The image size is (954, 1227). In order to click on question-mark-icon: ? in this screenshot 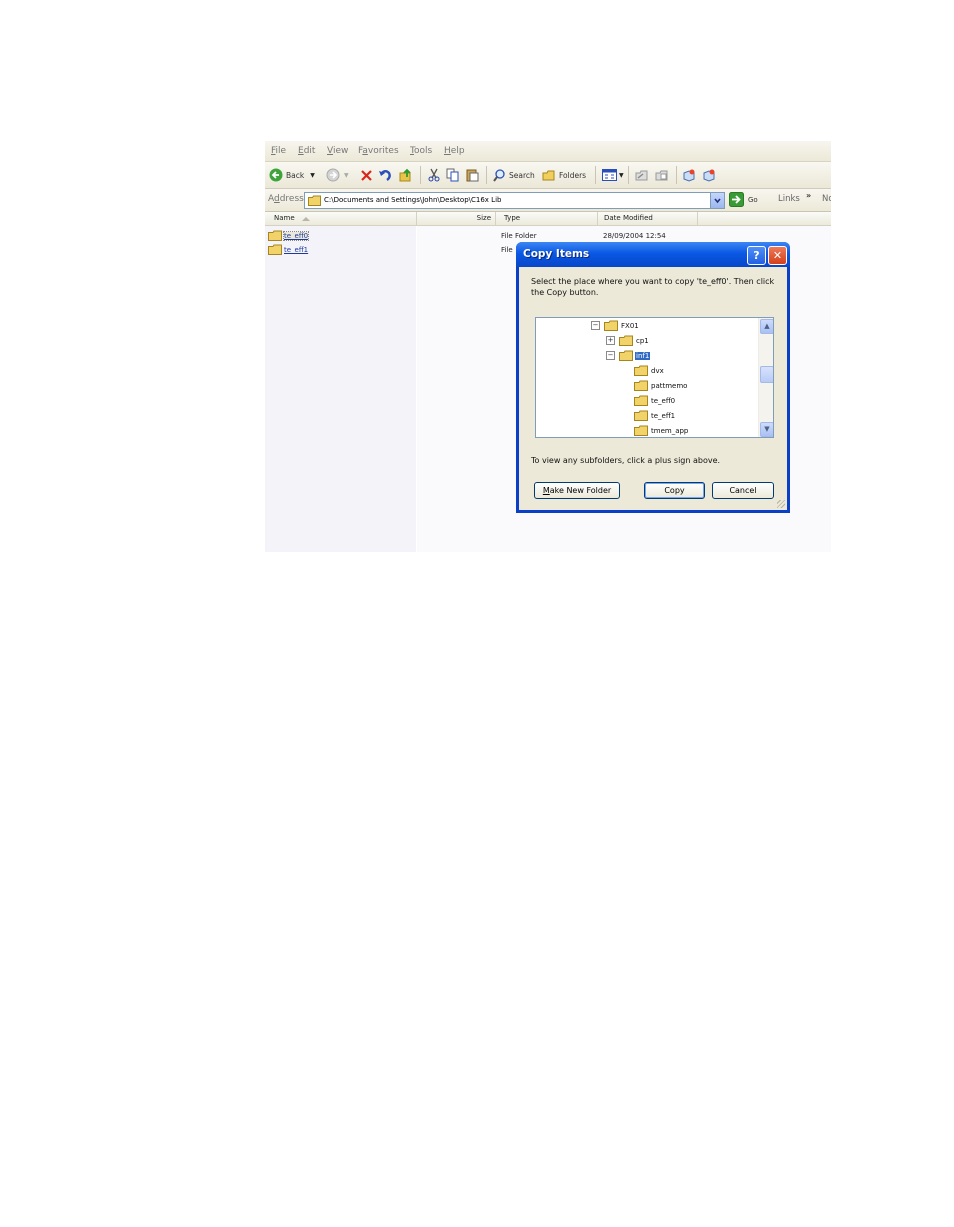, I will do `click(756, 255)`.